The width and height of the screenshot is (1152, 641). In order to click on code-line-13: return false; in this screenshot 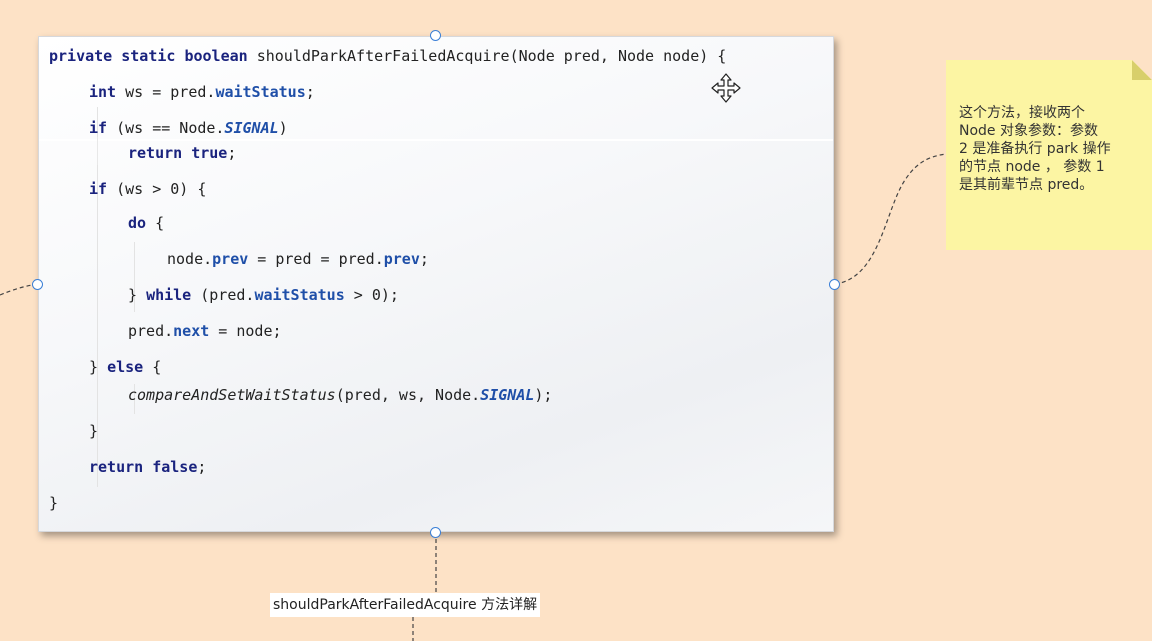, I will do `click(148, 467)`.